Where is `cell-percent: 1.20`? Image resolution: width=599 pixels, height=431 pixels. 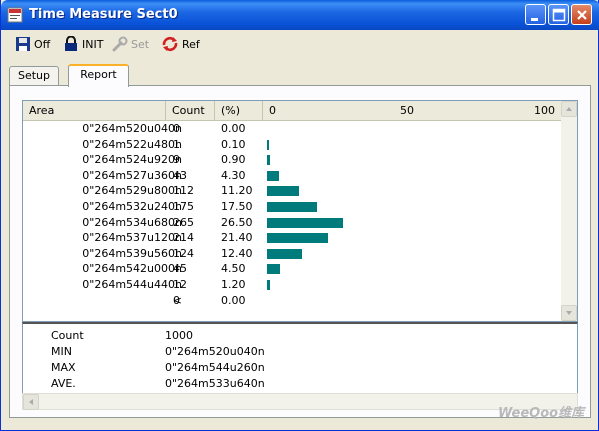 cell-percent: 1.20 is located at coordinates (233, 284).